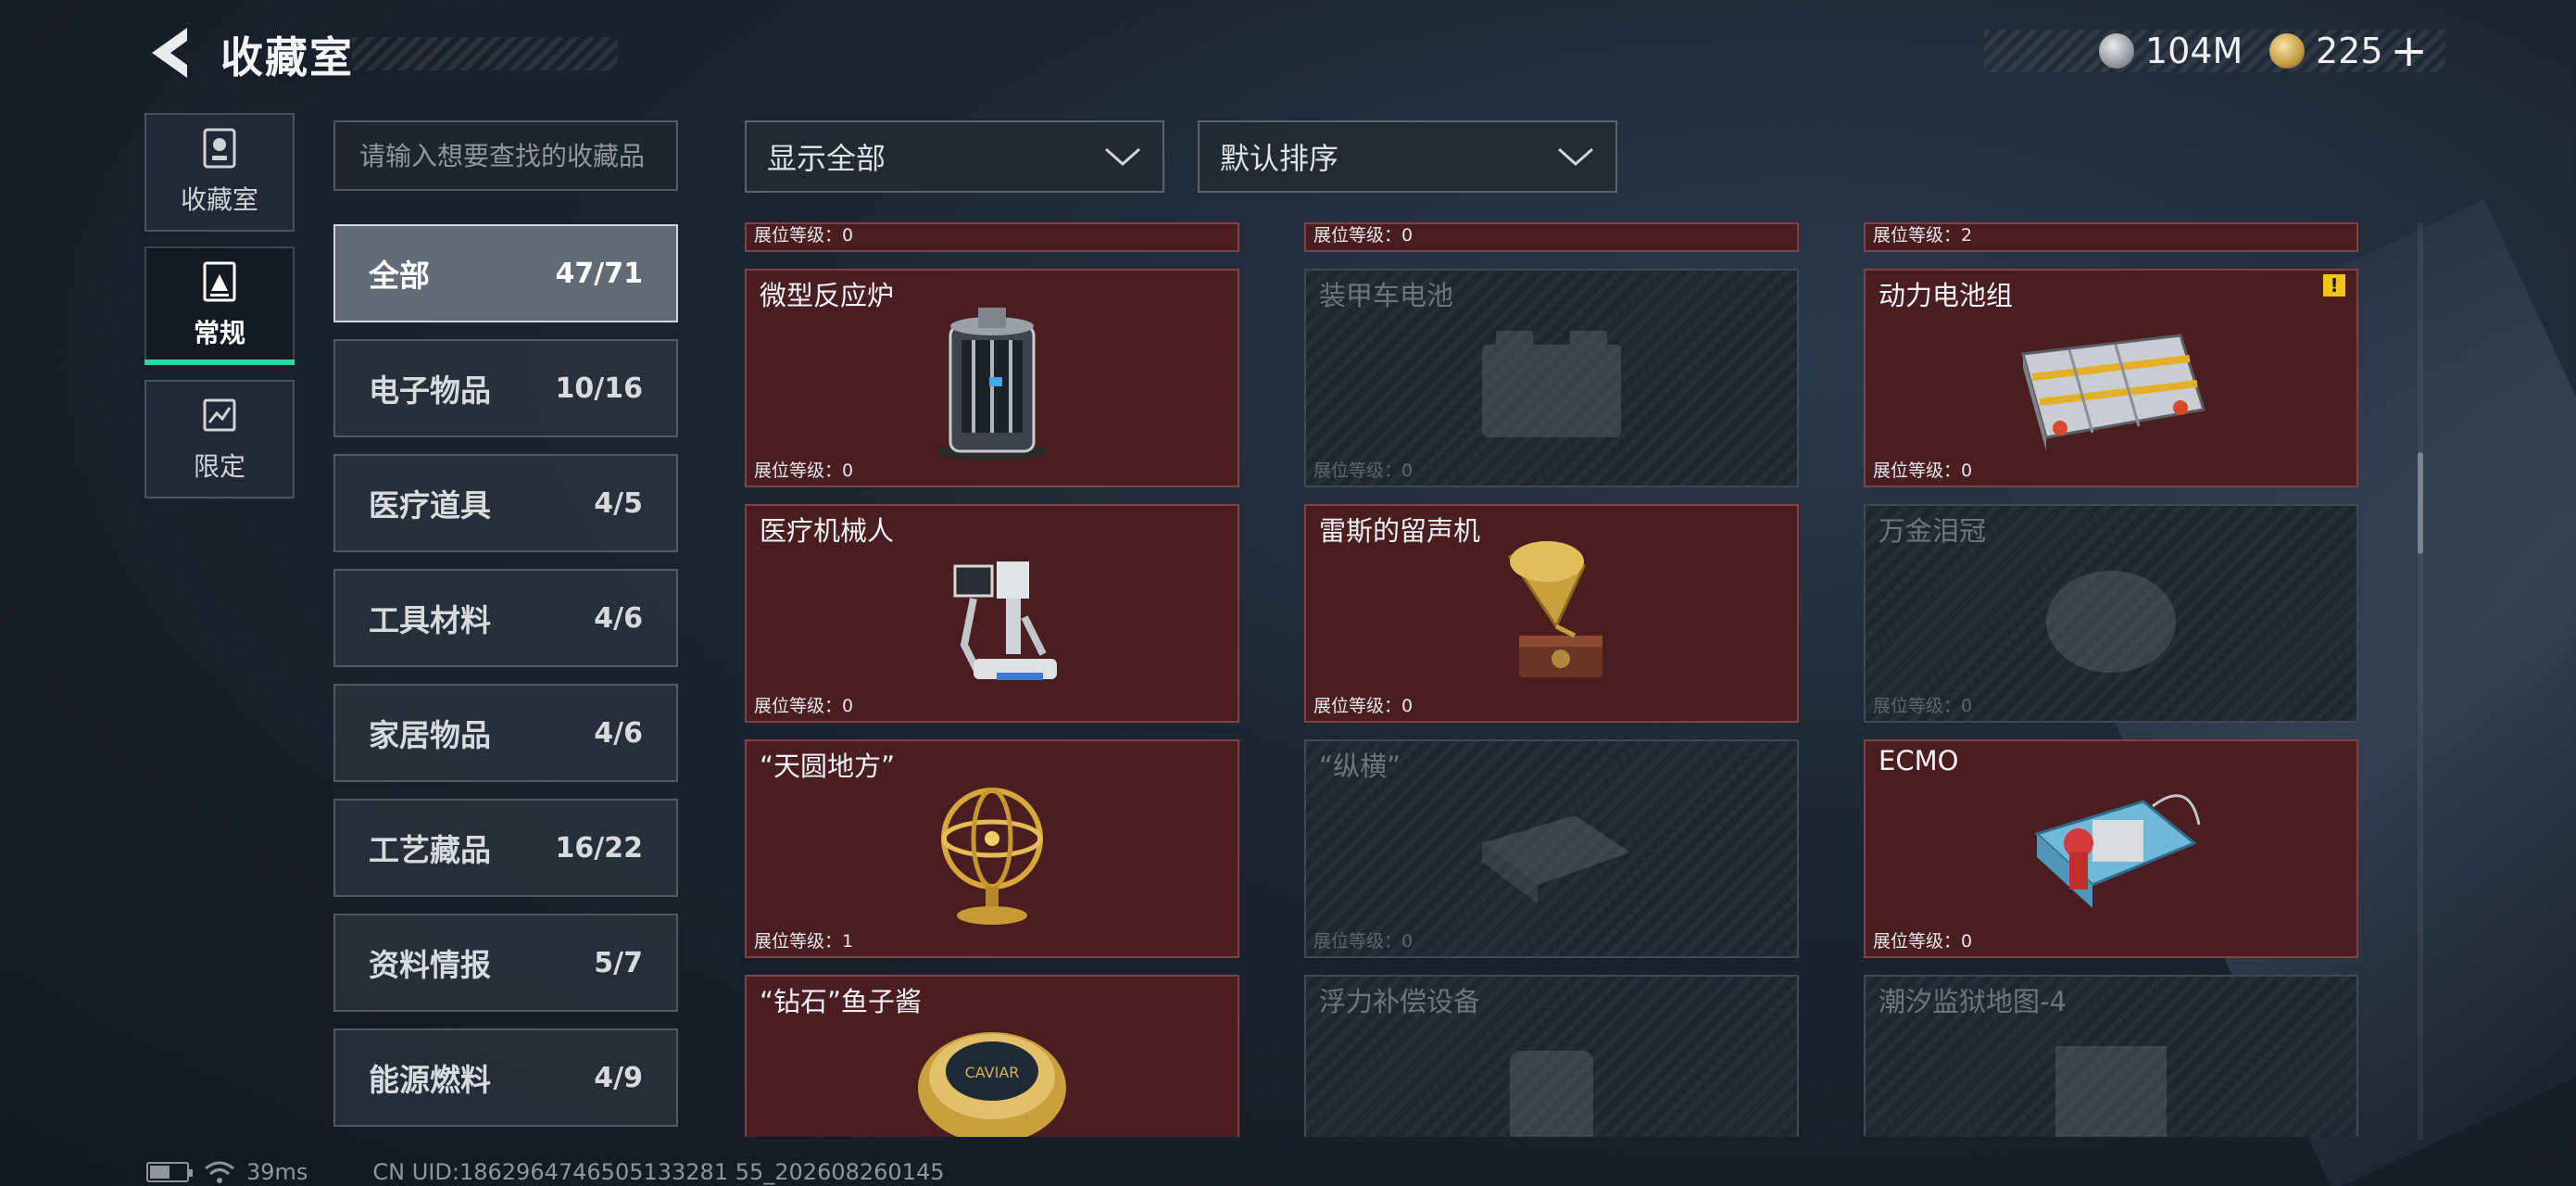 Image resolution: width=2576 pixels, height=1186 pixels. Describe the element at coordinates (219, 281) in the screenshot. I see `document-icon` at that location.